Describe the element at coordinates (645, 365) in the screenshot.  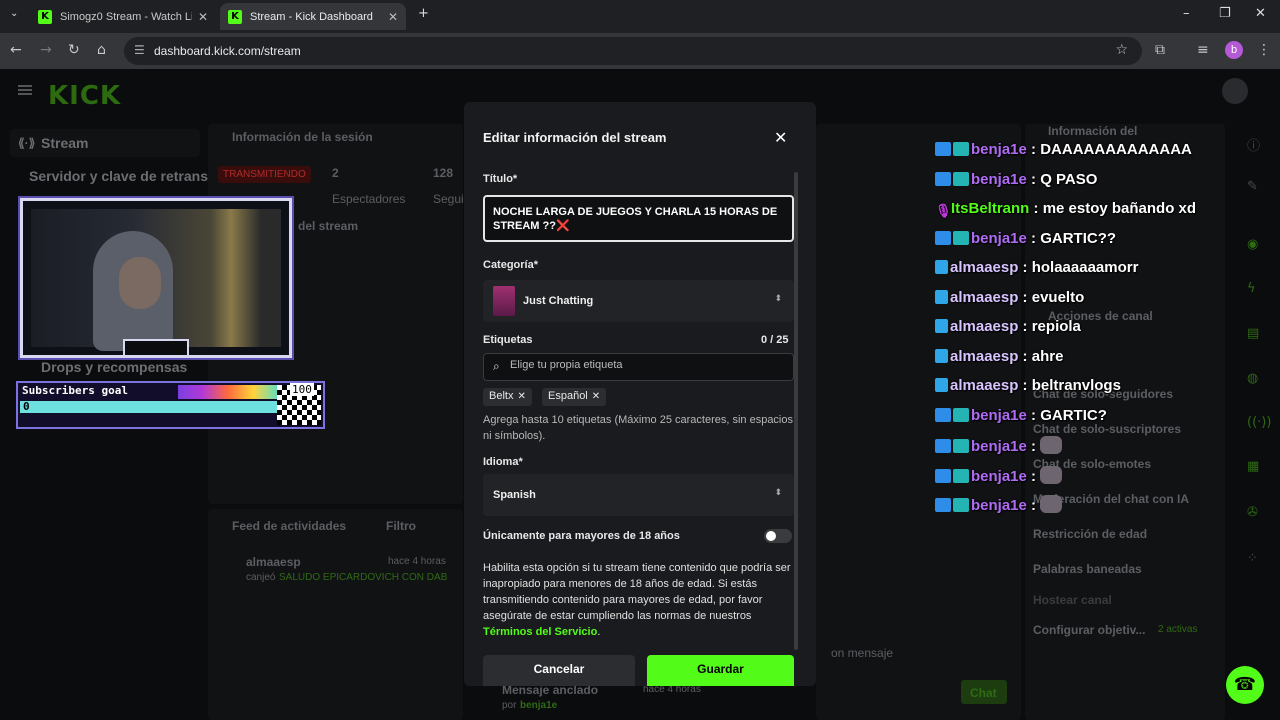
I see `tags-input-field` at that location.